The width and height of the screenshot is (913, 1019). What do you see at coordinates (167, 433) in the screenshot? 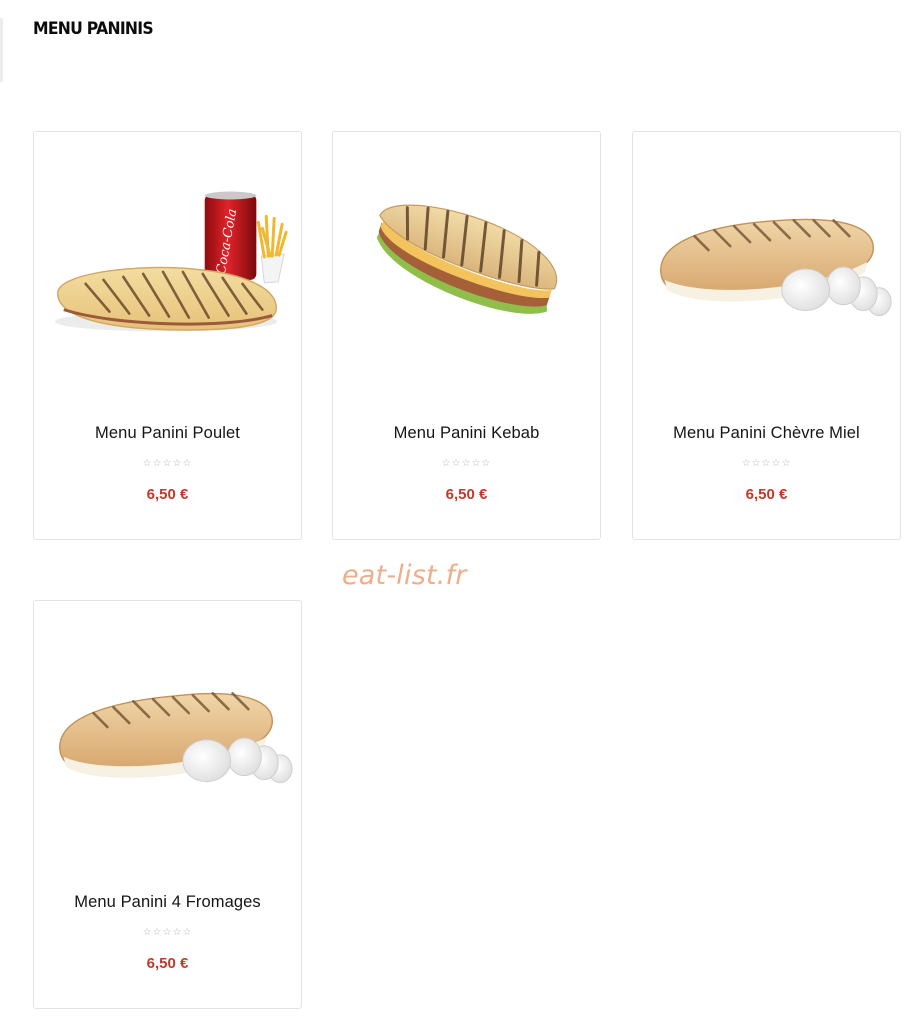
I see `product-name: Menu Panini Poulet` at bounding box center [167, 433].